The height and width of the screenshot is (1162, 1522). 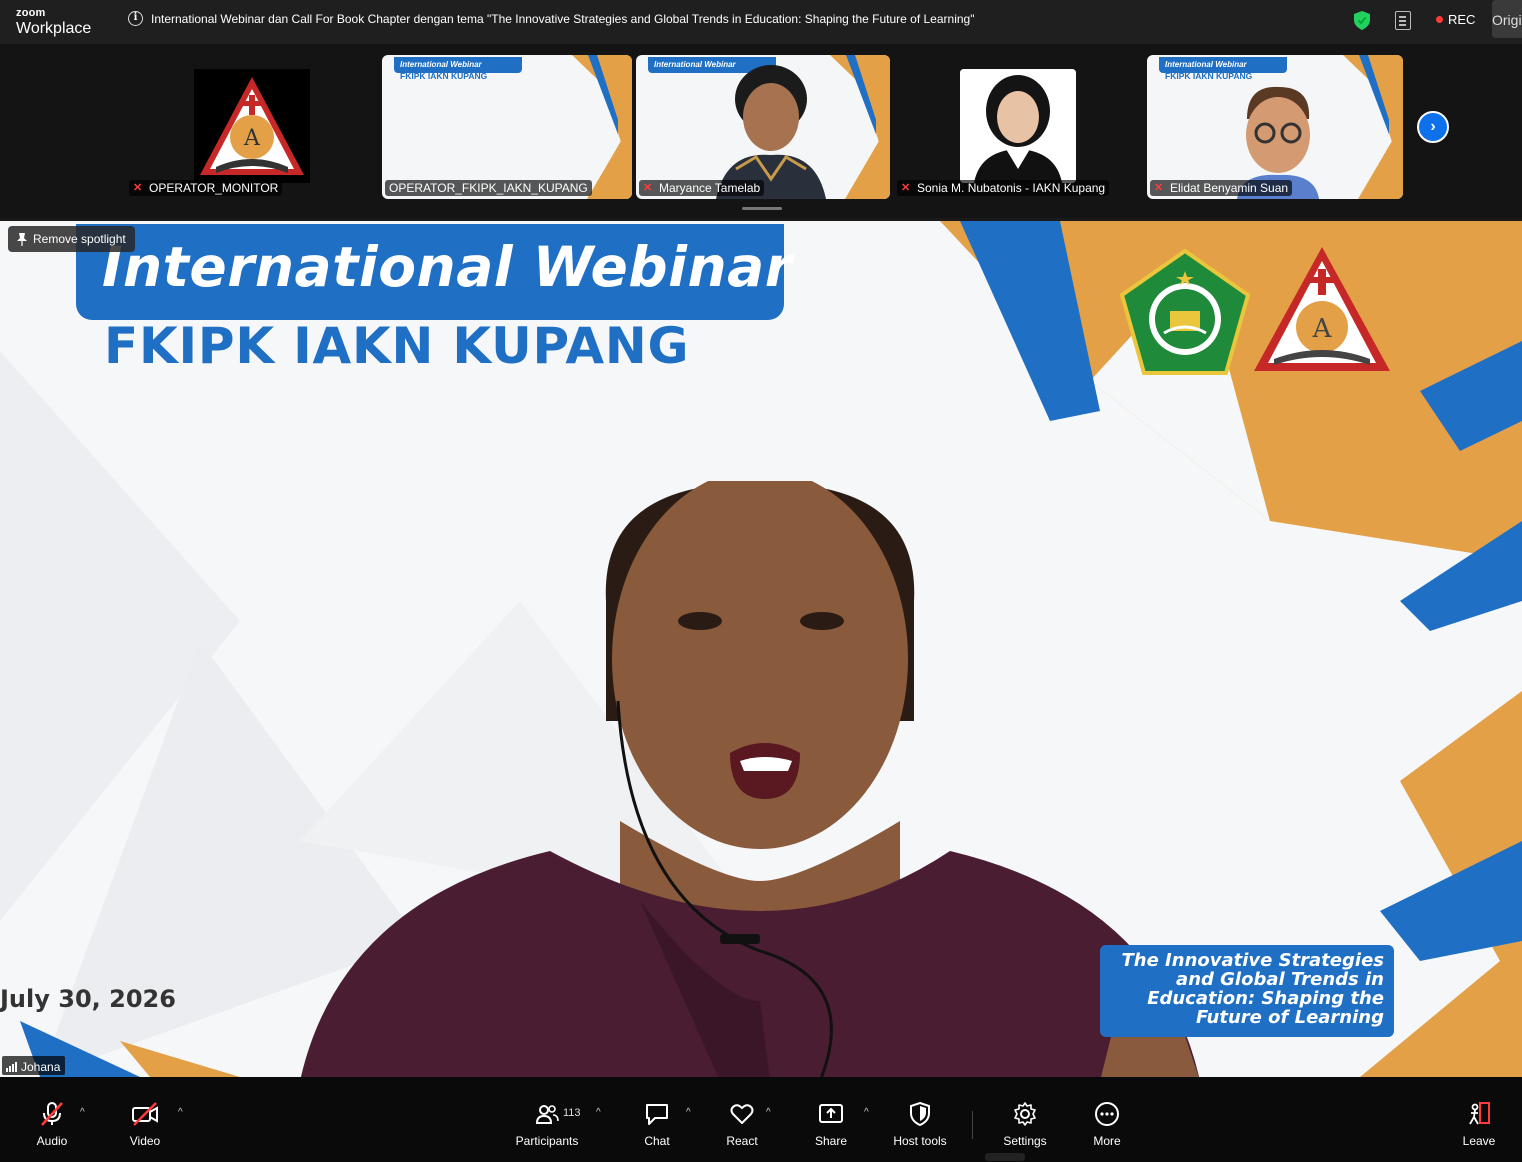 I want to click on brand-bottom-text: Workplace, so click(x=54, y=28).